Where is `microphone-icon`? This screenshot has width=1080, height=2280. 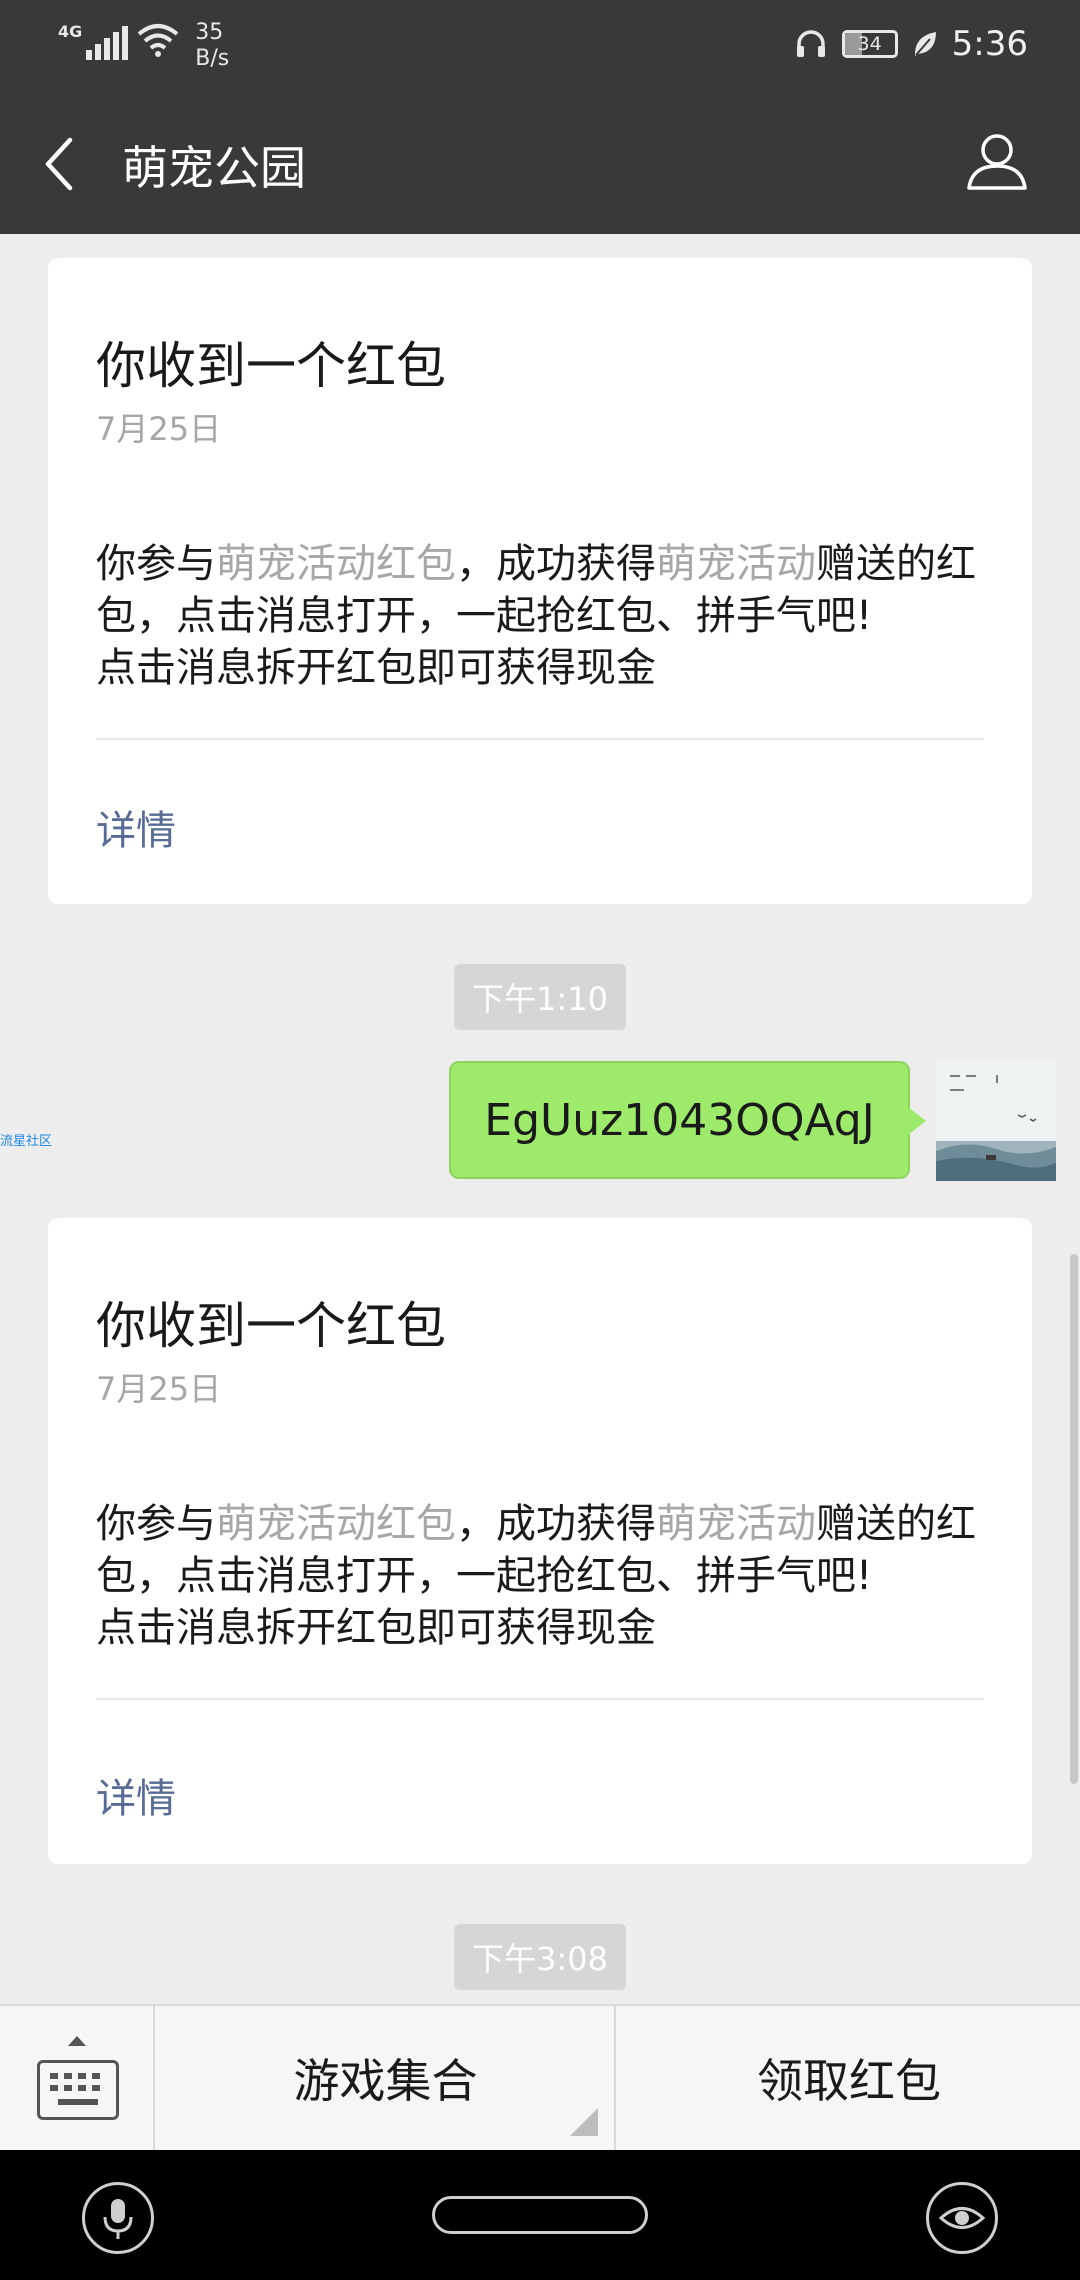 microphone-icon is located at coordinates (118, 2219).